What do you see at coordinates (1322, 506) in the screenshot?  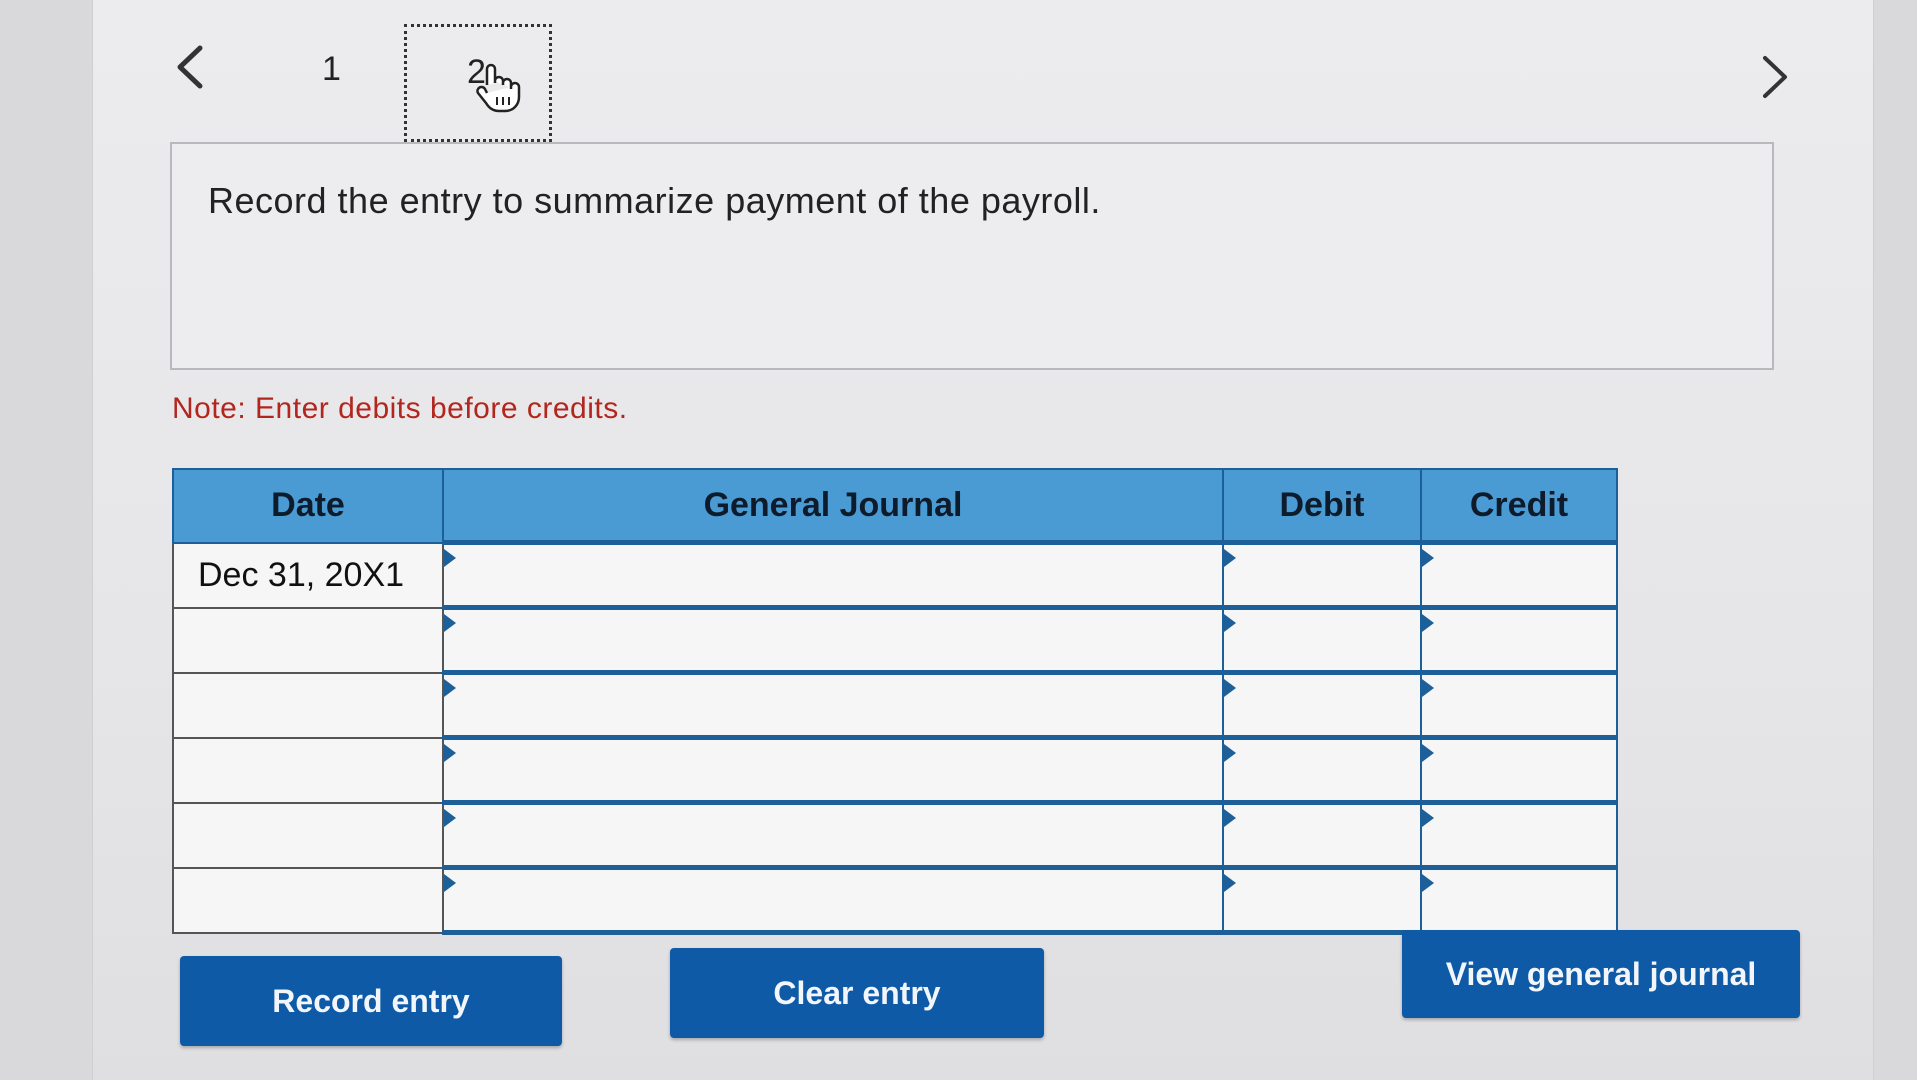 I see `debit-column-header: Debit` at bounding box center [1322, 506].